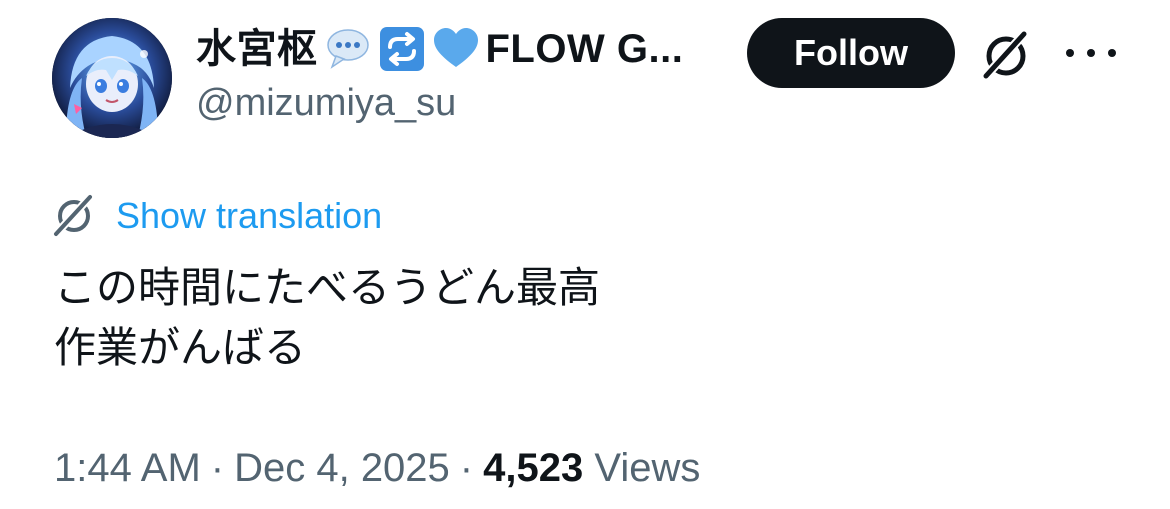 The image size is (1170, 509). Describe the element at coordinates (327, 318) in the screenshot. I see `tweet-text: この時間にたべるうどん最高 作業がんばる` at that location.